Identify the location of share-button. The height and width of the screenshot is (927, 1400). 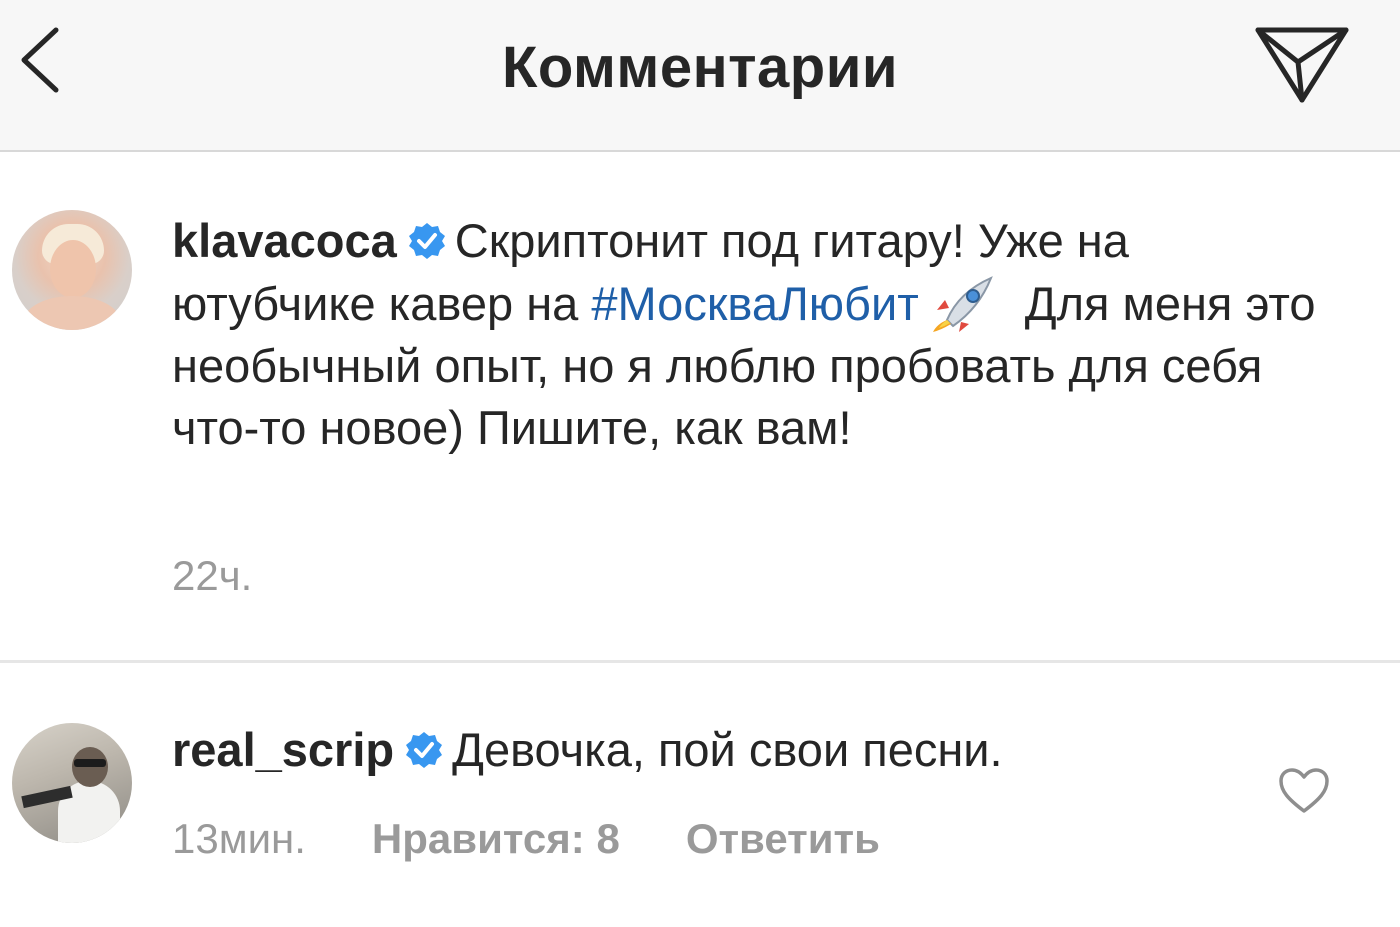
(1302, 64).